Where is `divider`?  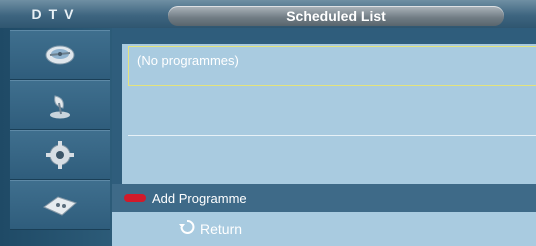
divider is located at coordinates (332, 135).